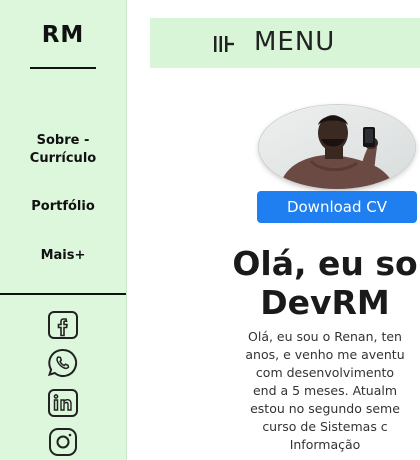 The width and height of the screenshot is (420, 460). Describe the element at coordinates (63, 150) in the screenshot. I see `nav-item-sobre-curriculo: Sobre - Currículo` at that location.